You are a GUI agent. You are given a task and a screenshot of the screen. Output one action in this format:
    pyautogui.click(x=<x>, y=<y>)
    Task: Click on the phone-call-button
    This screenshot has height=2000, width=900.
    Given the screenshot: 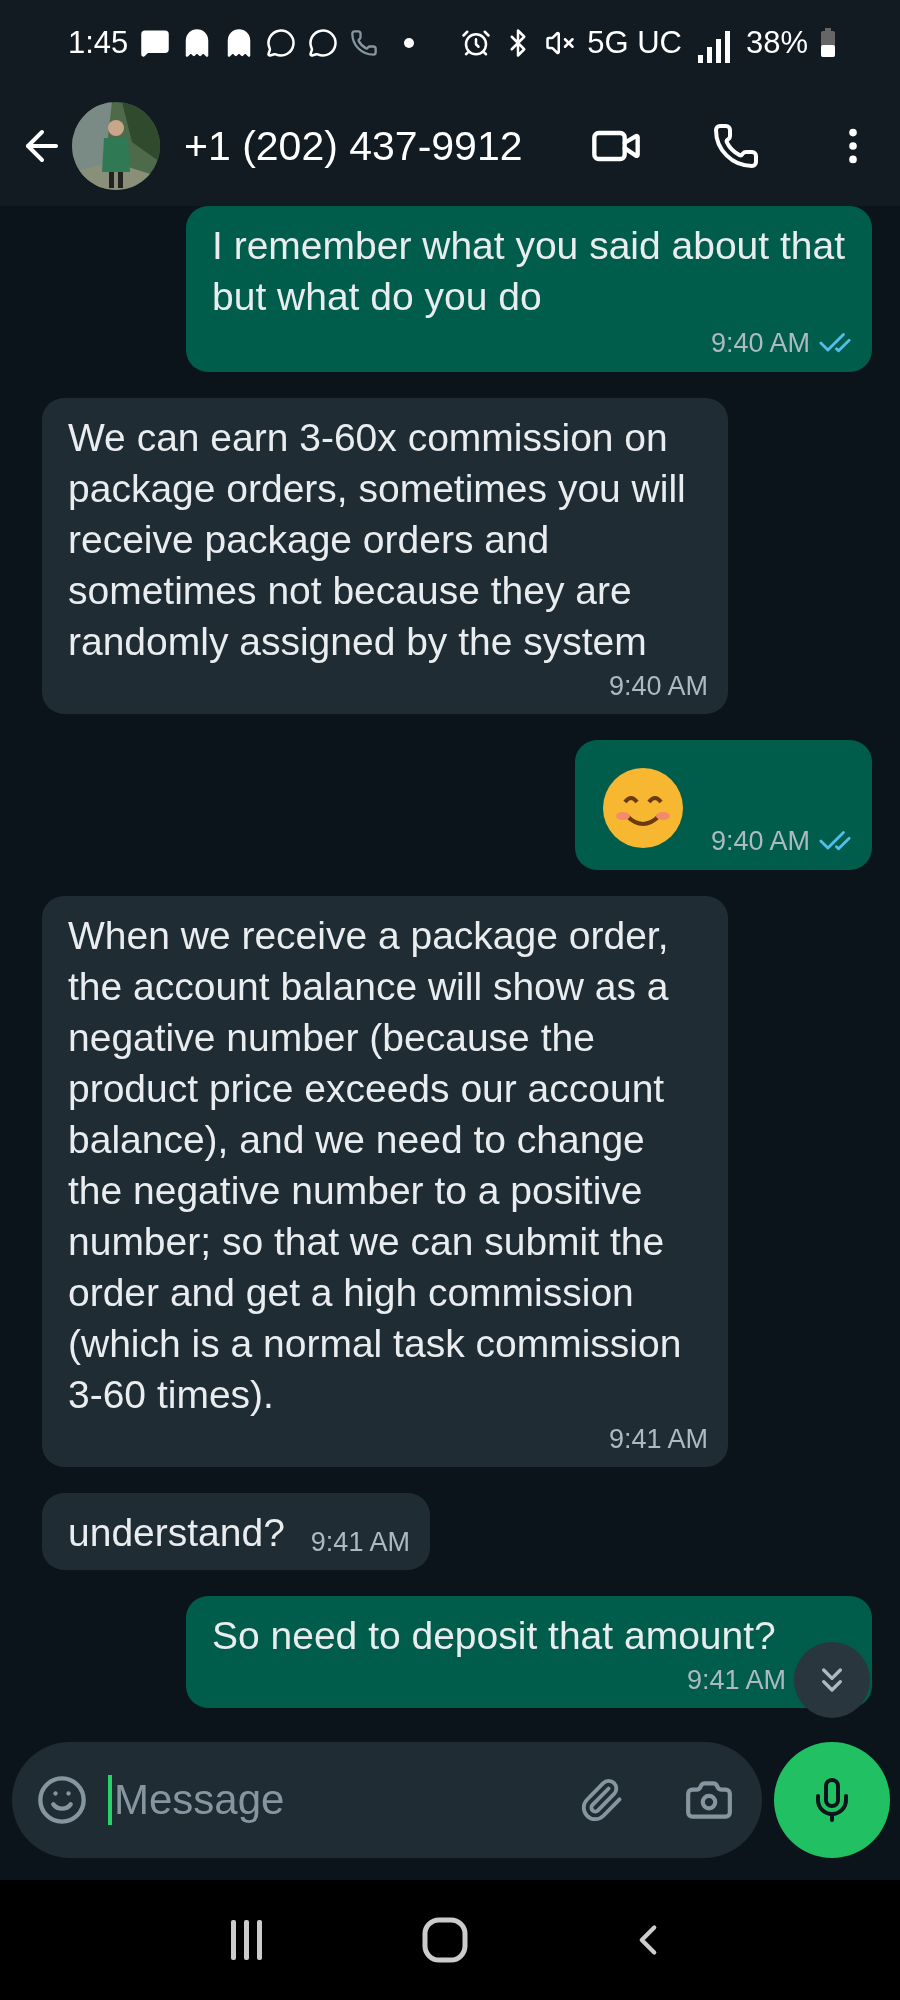 What is the action you would take?
    pyautogui.click(x=736, y=146)
    